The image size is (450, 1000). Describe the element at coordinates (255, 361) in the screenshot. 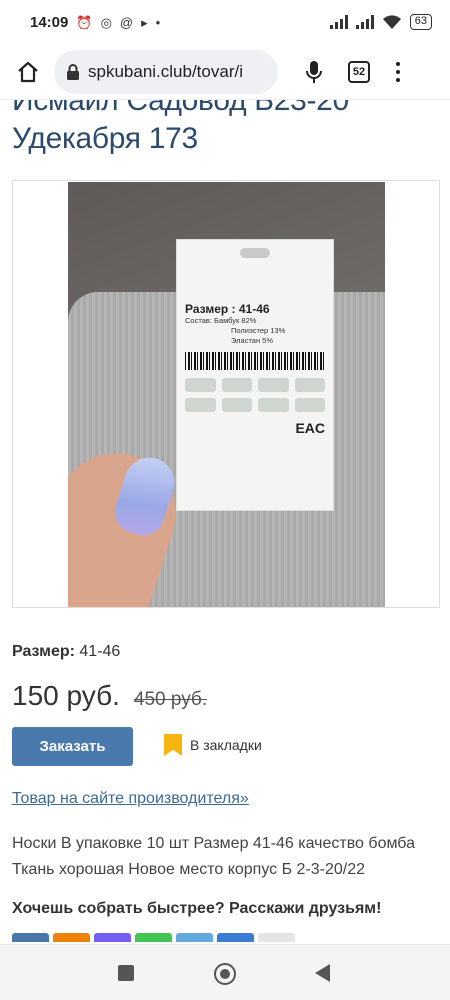

I see `barcode` at that location.